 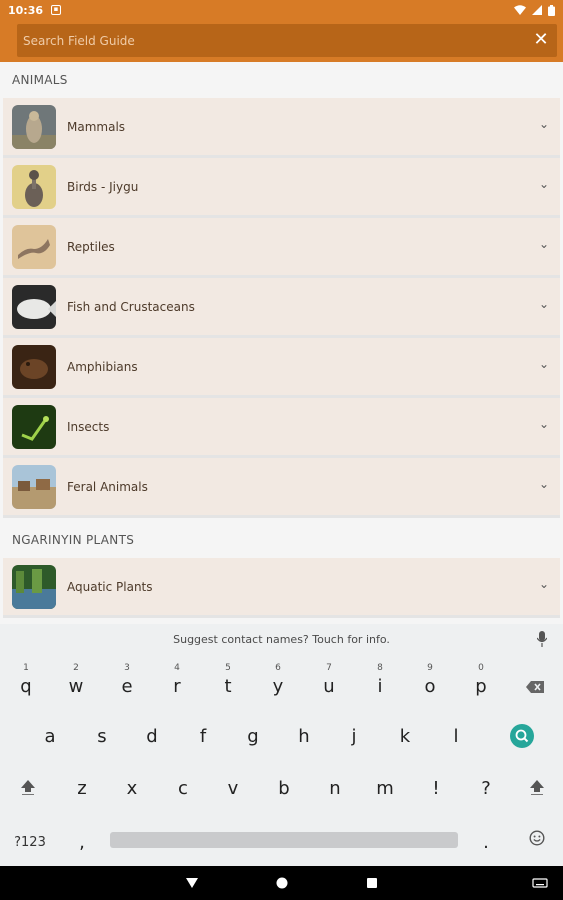 What do you see at coordinates (281, 588) in the screenshot?
I see `list-item-aquatic-plants: Aquatic Plants ⌄` at bounding box center [281, 588].